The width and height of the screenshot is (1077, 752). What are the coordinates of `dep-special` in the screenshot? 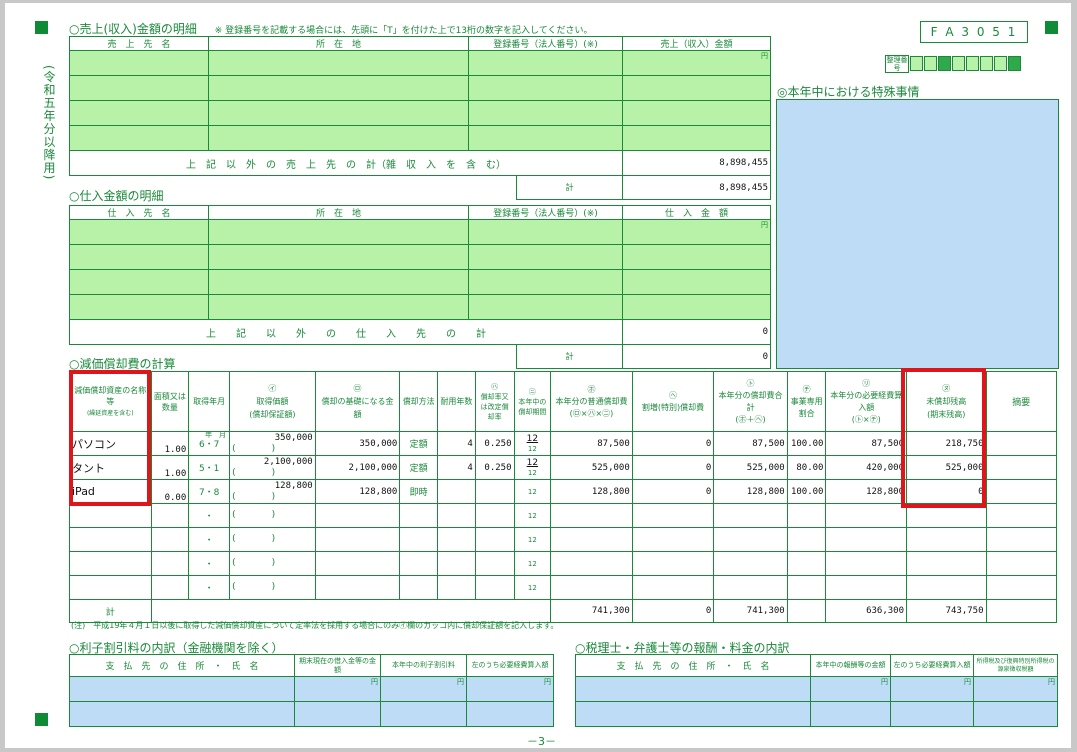 It's located at (673, 539).